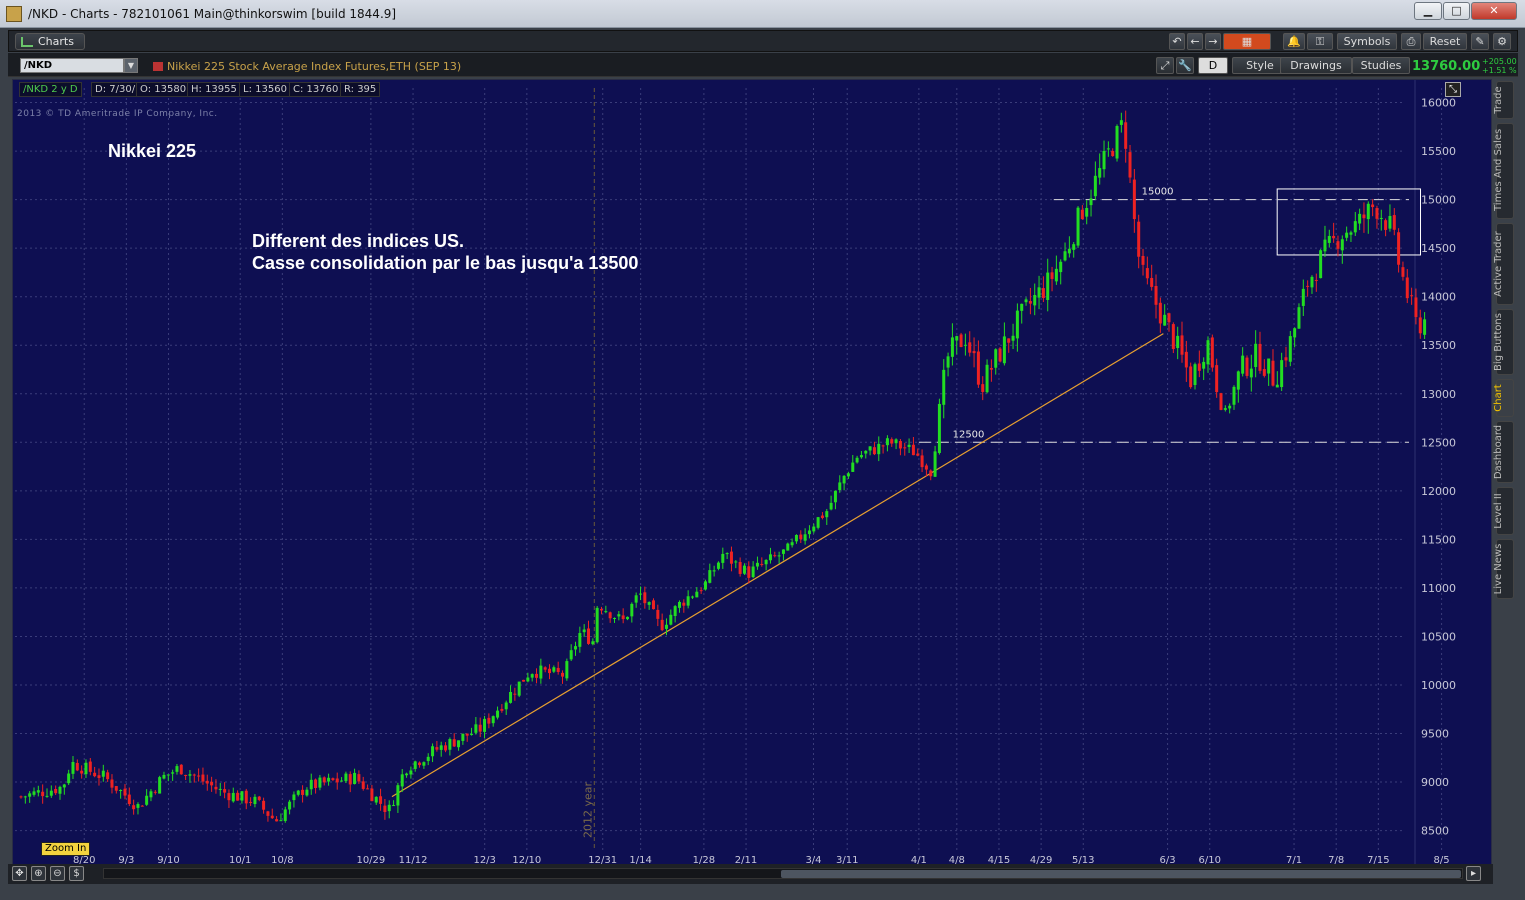 The width and height of the screenshot is (1525, 900). Describe the element at coordinates (1473, 873) in the screenshot. I see `scroll-right-icon: ▸` at that location.